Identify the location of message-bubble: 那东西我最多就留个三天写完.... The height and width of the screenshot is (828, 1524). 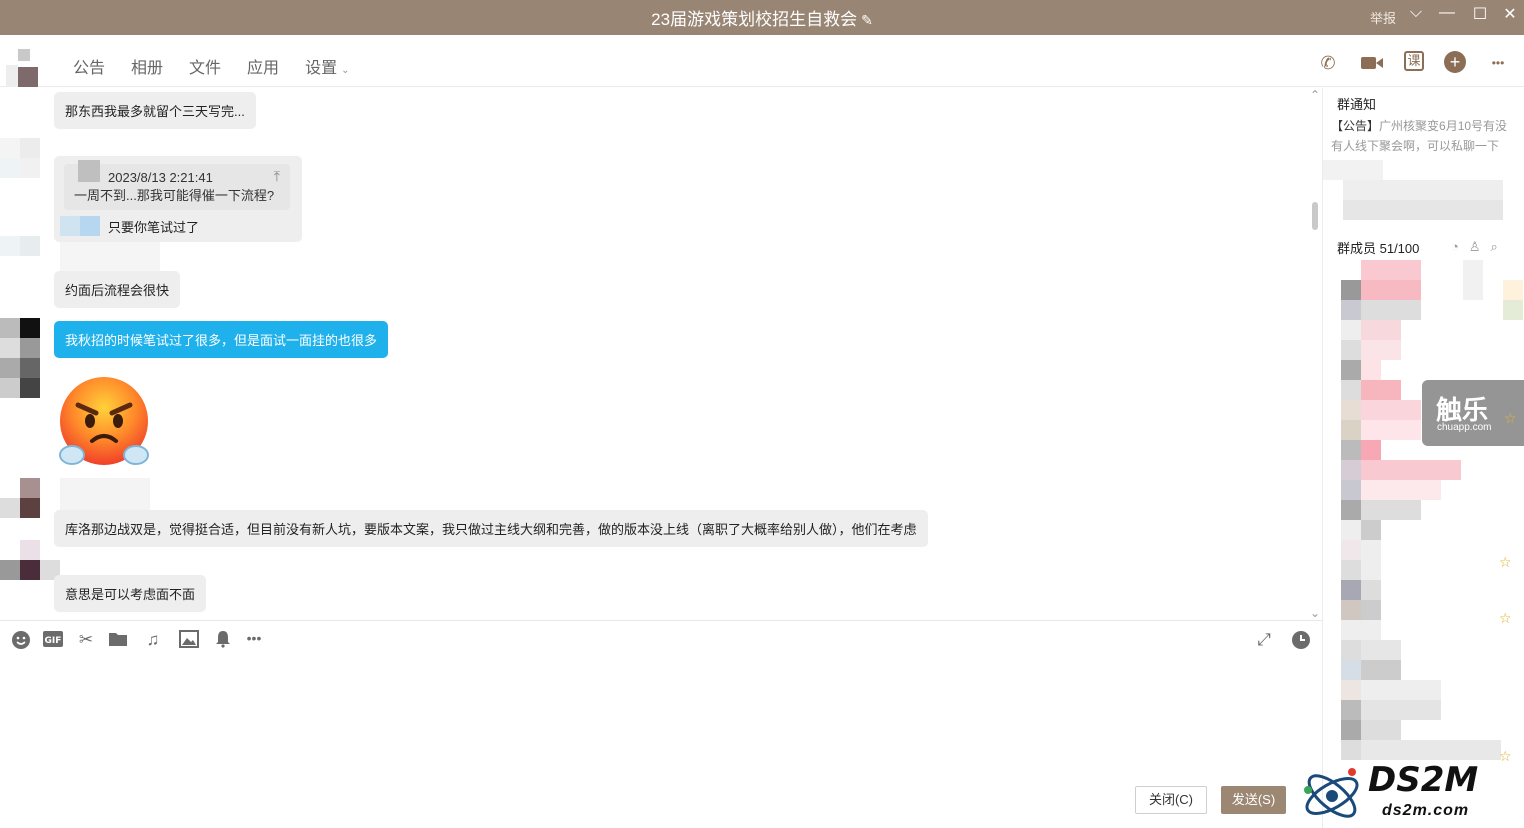
(155, 110).